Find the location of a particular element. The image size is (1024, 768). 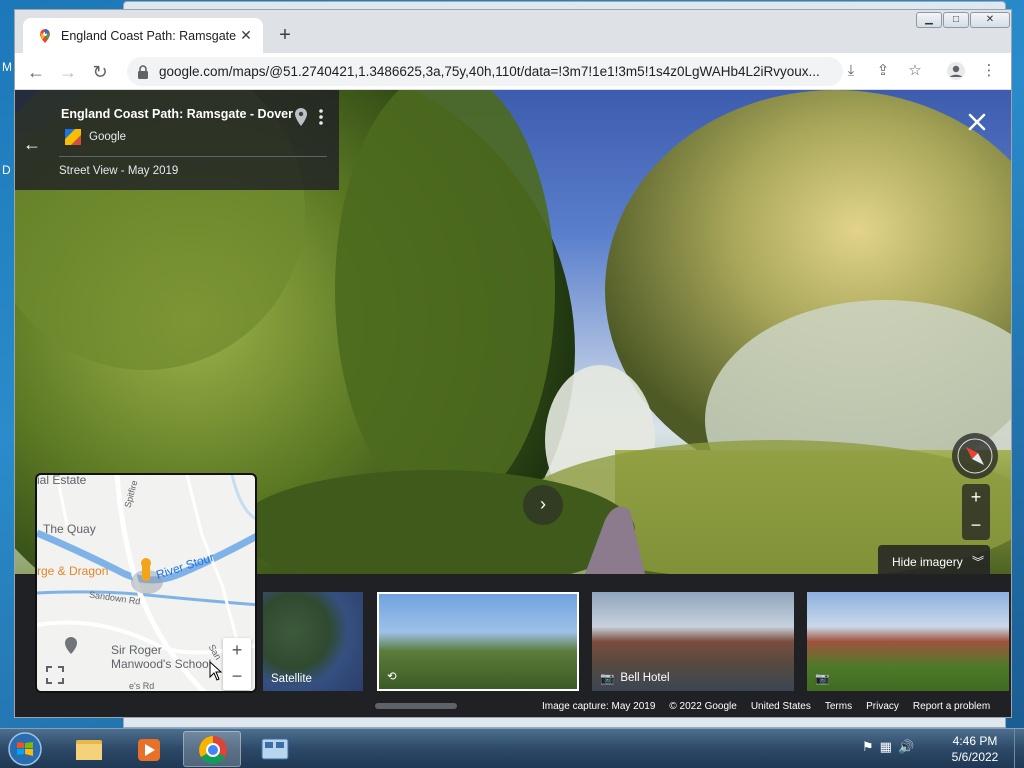

zoom-in-button: + is located at coordinates (976, 498).